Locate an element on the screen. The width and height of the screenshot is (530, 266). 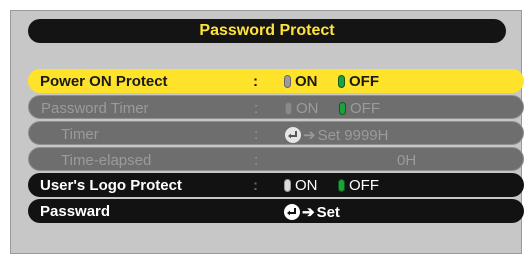
password-timer-on-option: ON is located at coordinates (302, 108).